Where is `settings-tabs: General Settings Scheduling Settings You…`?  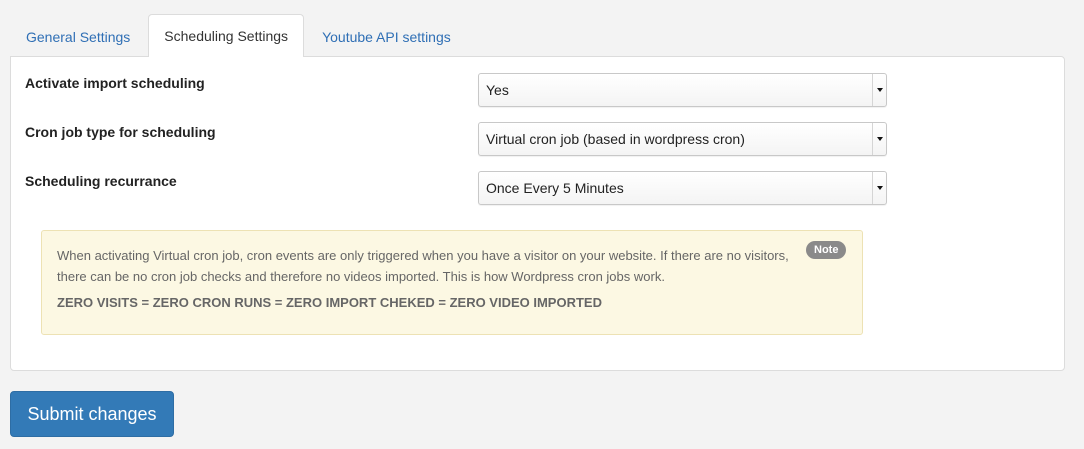
settings-tabs: General Settings Scheduling Settings You… is located at coordinates (239, 35).